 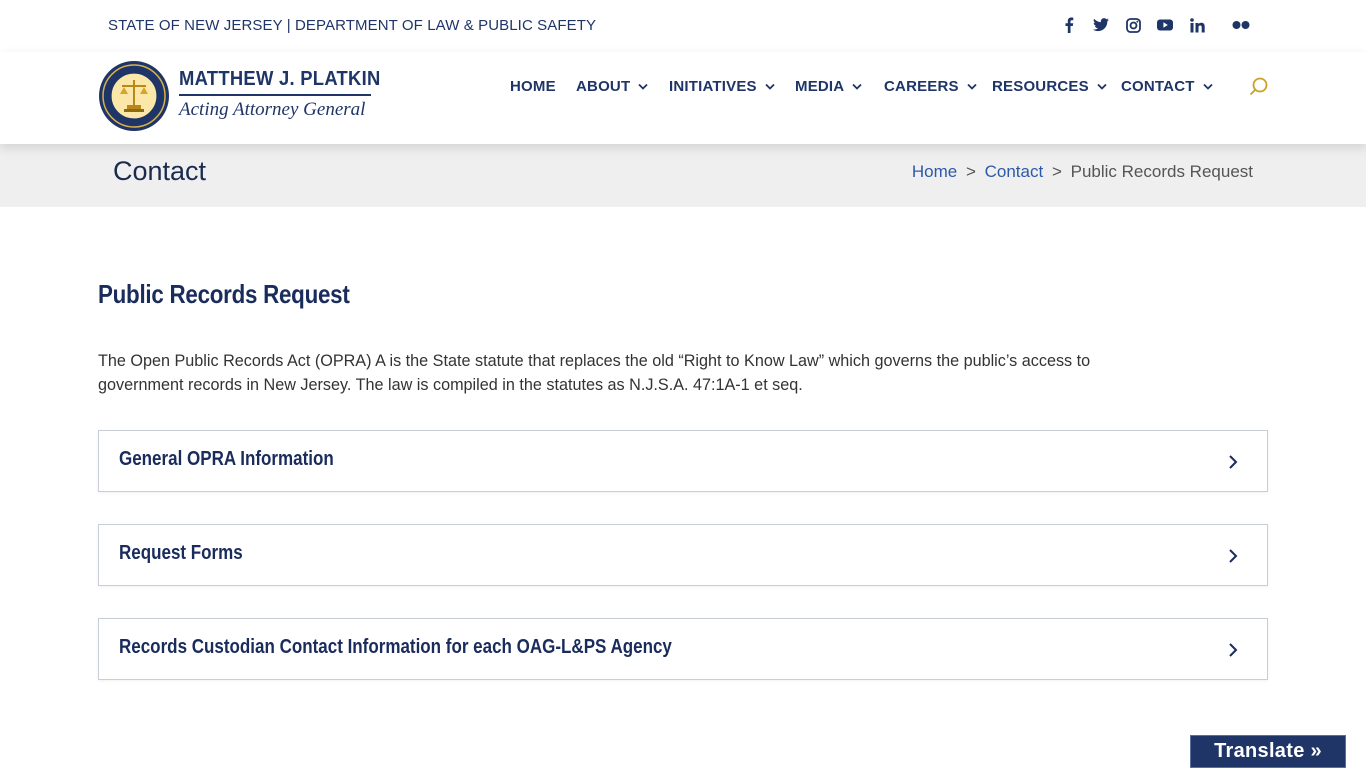 I want to click on attorney-general-name: MATTHEW J. PLATKIN, so click(x=280, y=78).